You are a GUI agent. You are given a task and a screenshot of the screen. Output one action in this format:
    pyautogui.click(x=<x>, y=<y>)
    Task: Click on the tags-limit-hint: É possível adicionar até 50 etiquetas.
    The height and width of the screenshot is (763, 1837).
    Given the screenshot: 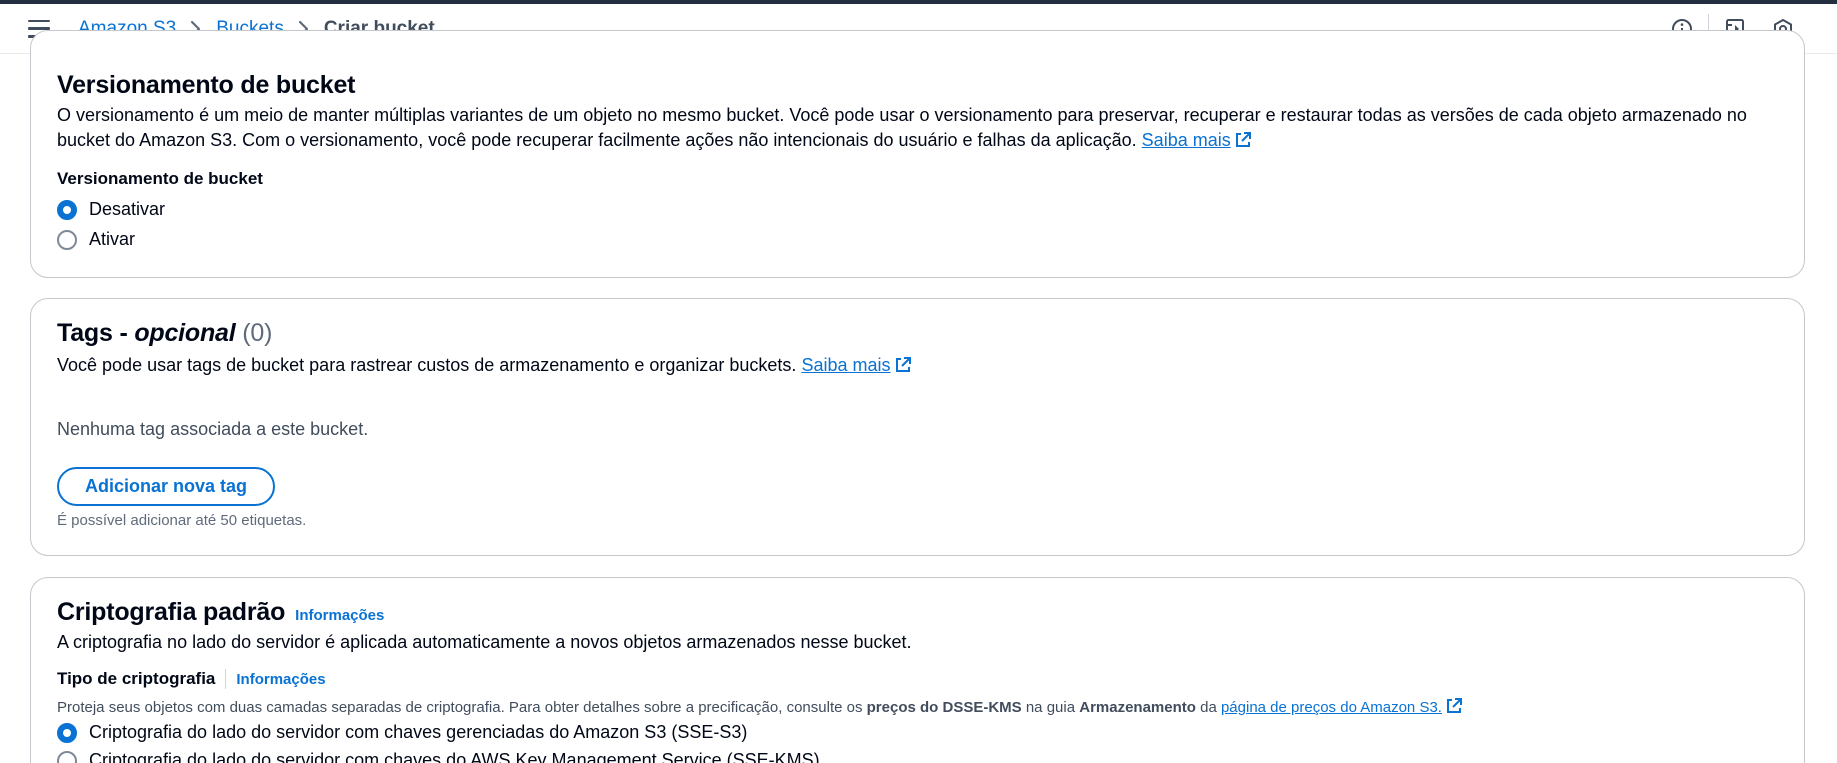 What is the action you would take?
    pyautogui.click(x=182, y=520)
    